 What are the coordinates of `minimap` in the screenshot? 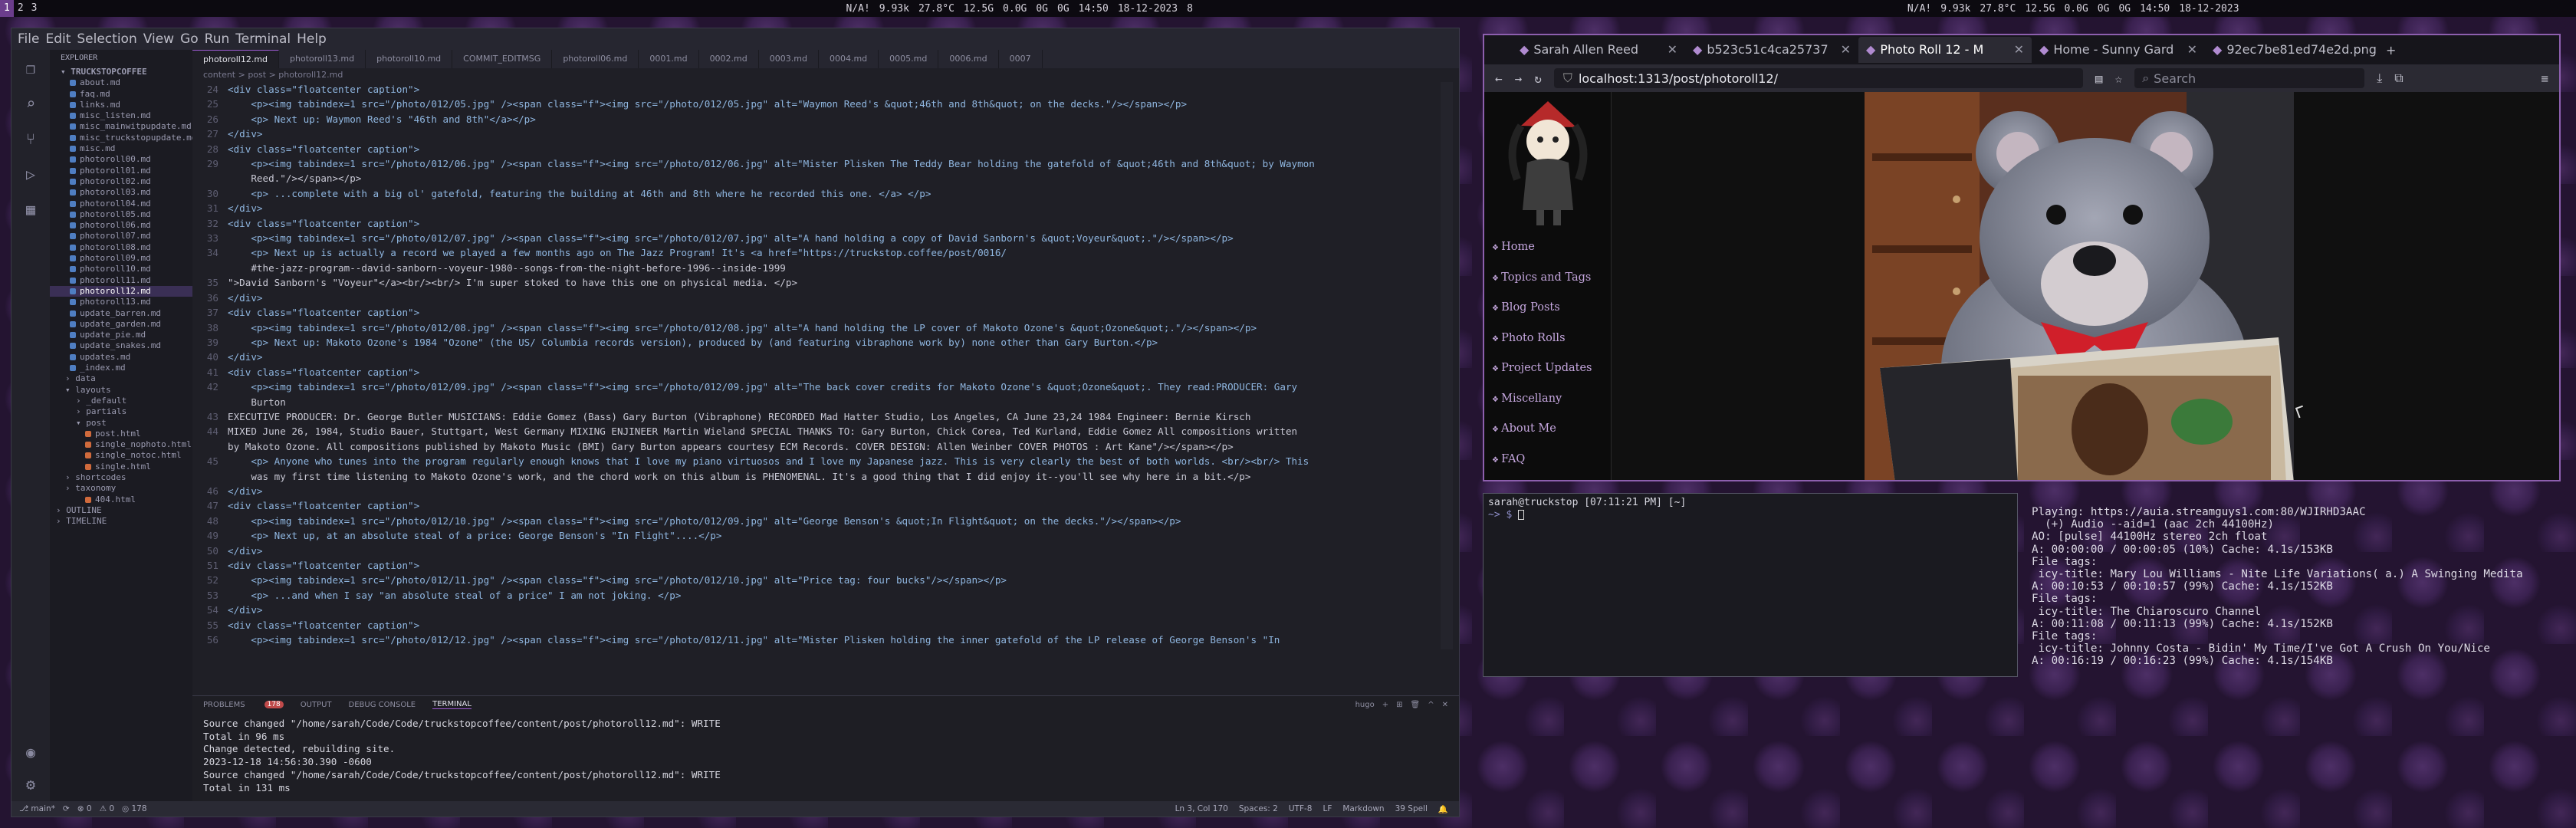 It's located at (1447, 366).